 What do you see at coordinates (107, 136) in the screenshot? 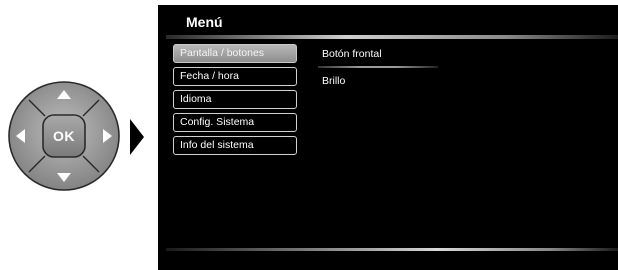
I see `arrow-right-icon` at bounding box center [107, 136].